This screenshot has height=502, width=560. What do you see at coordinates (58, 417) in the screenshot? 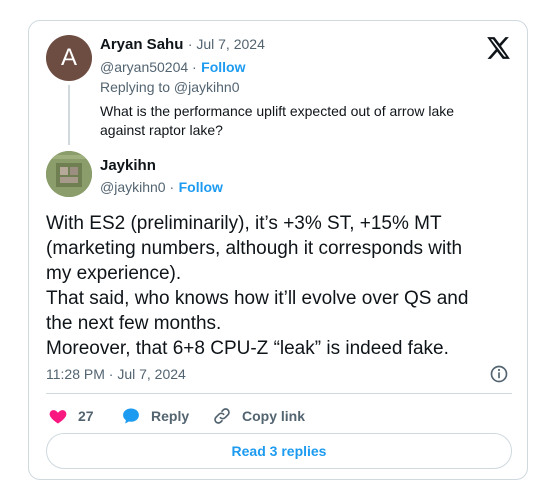
I see `heart-icon` at bounding box center [58, 417].